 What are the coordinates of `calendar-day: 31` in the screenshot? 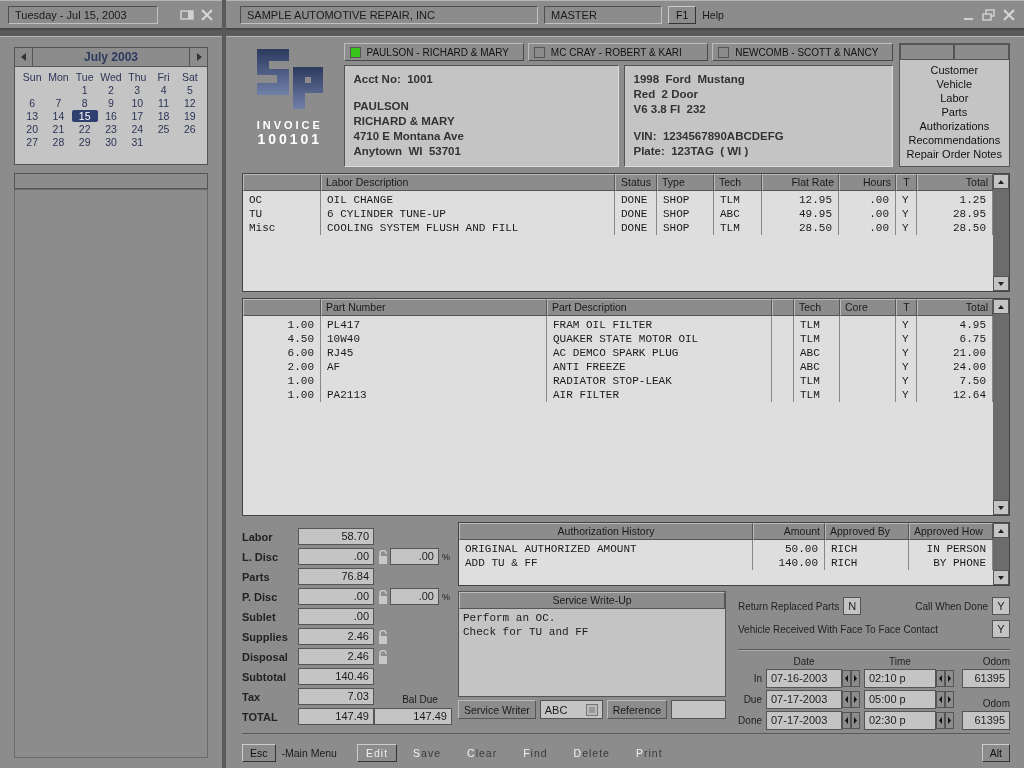 It's located at (137, 142).